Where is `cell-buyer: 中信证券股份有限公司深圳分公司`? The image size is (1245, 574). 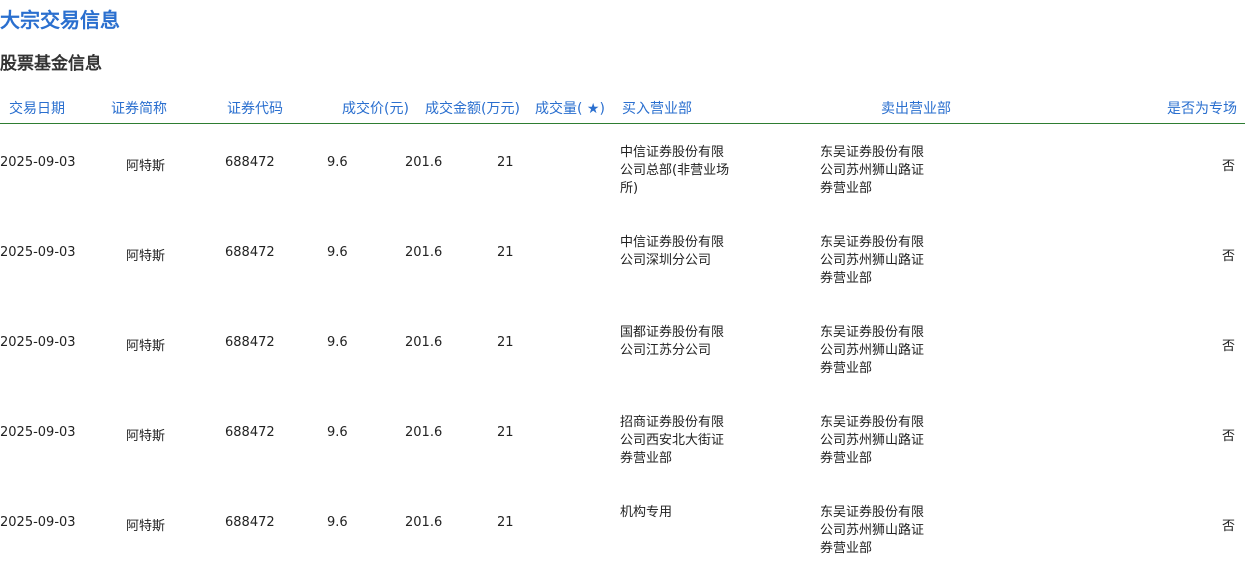 cell-buyer: 中信证券股份有限公司深圳分公司 is located at coordinates (672, 251).